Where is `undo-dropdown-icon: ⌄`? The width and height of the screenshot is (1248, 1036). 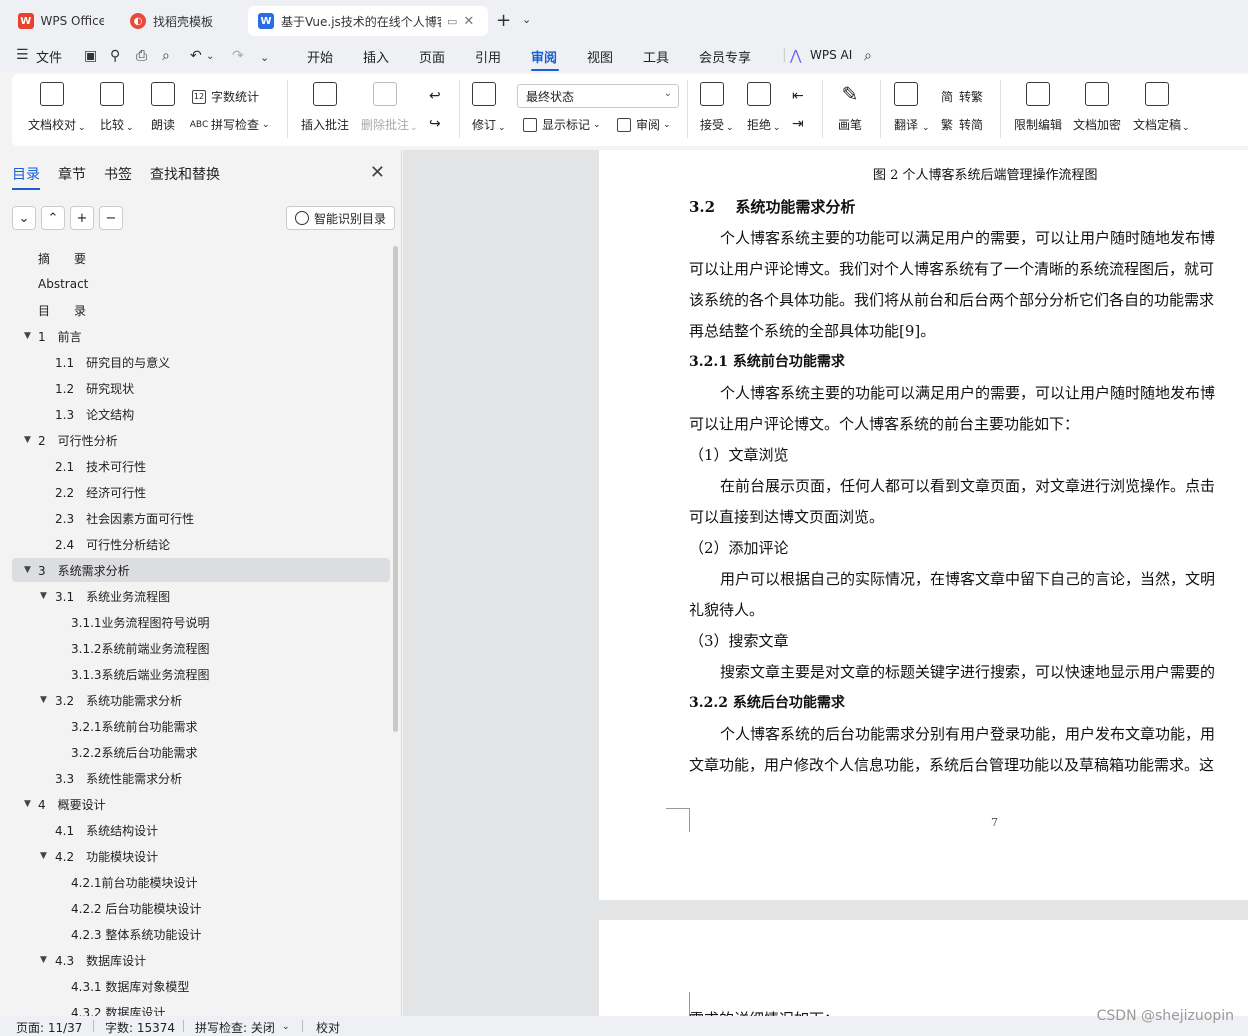
undo-dropdown-icon: ⌄ is located at coordinates (210, 56).